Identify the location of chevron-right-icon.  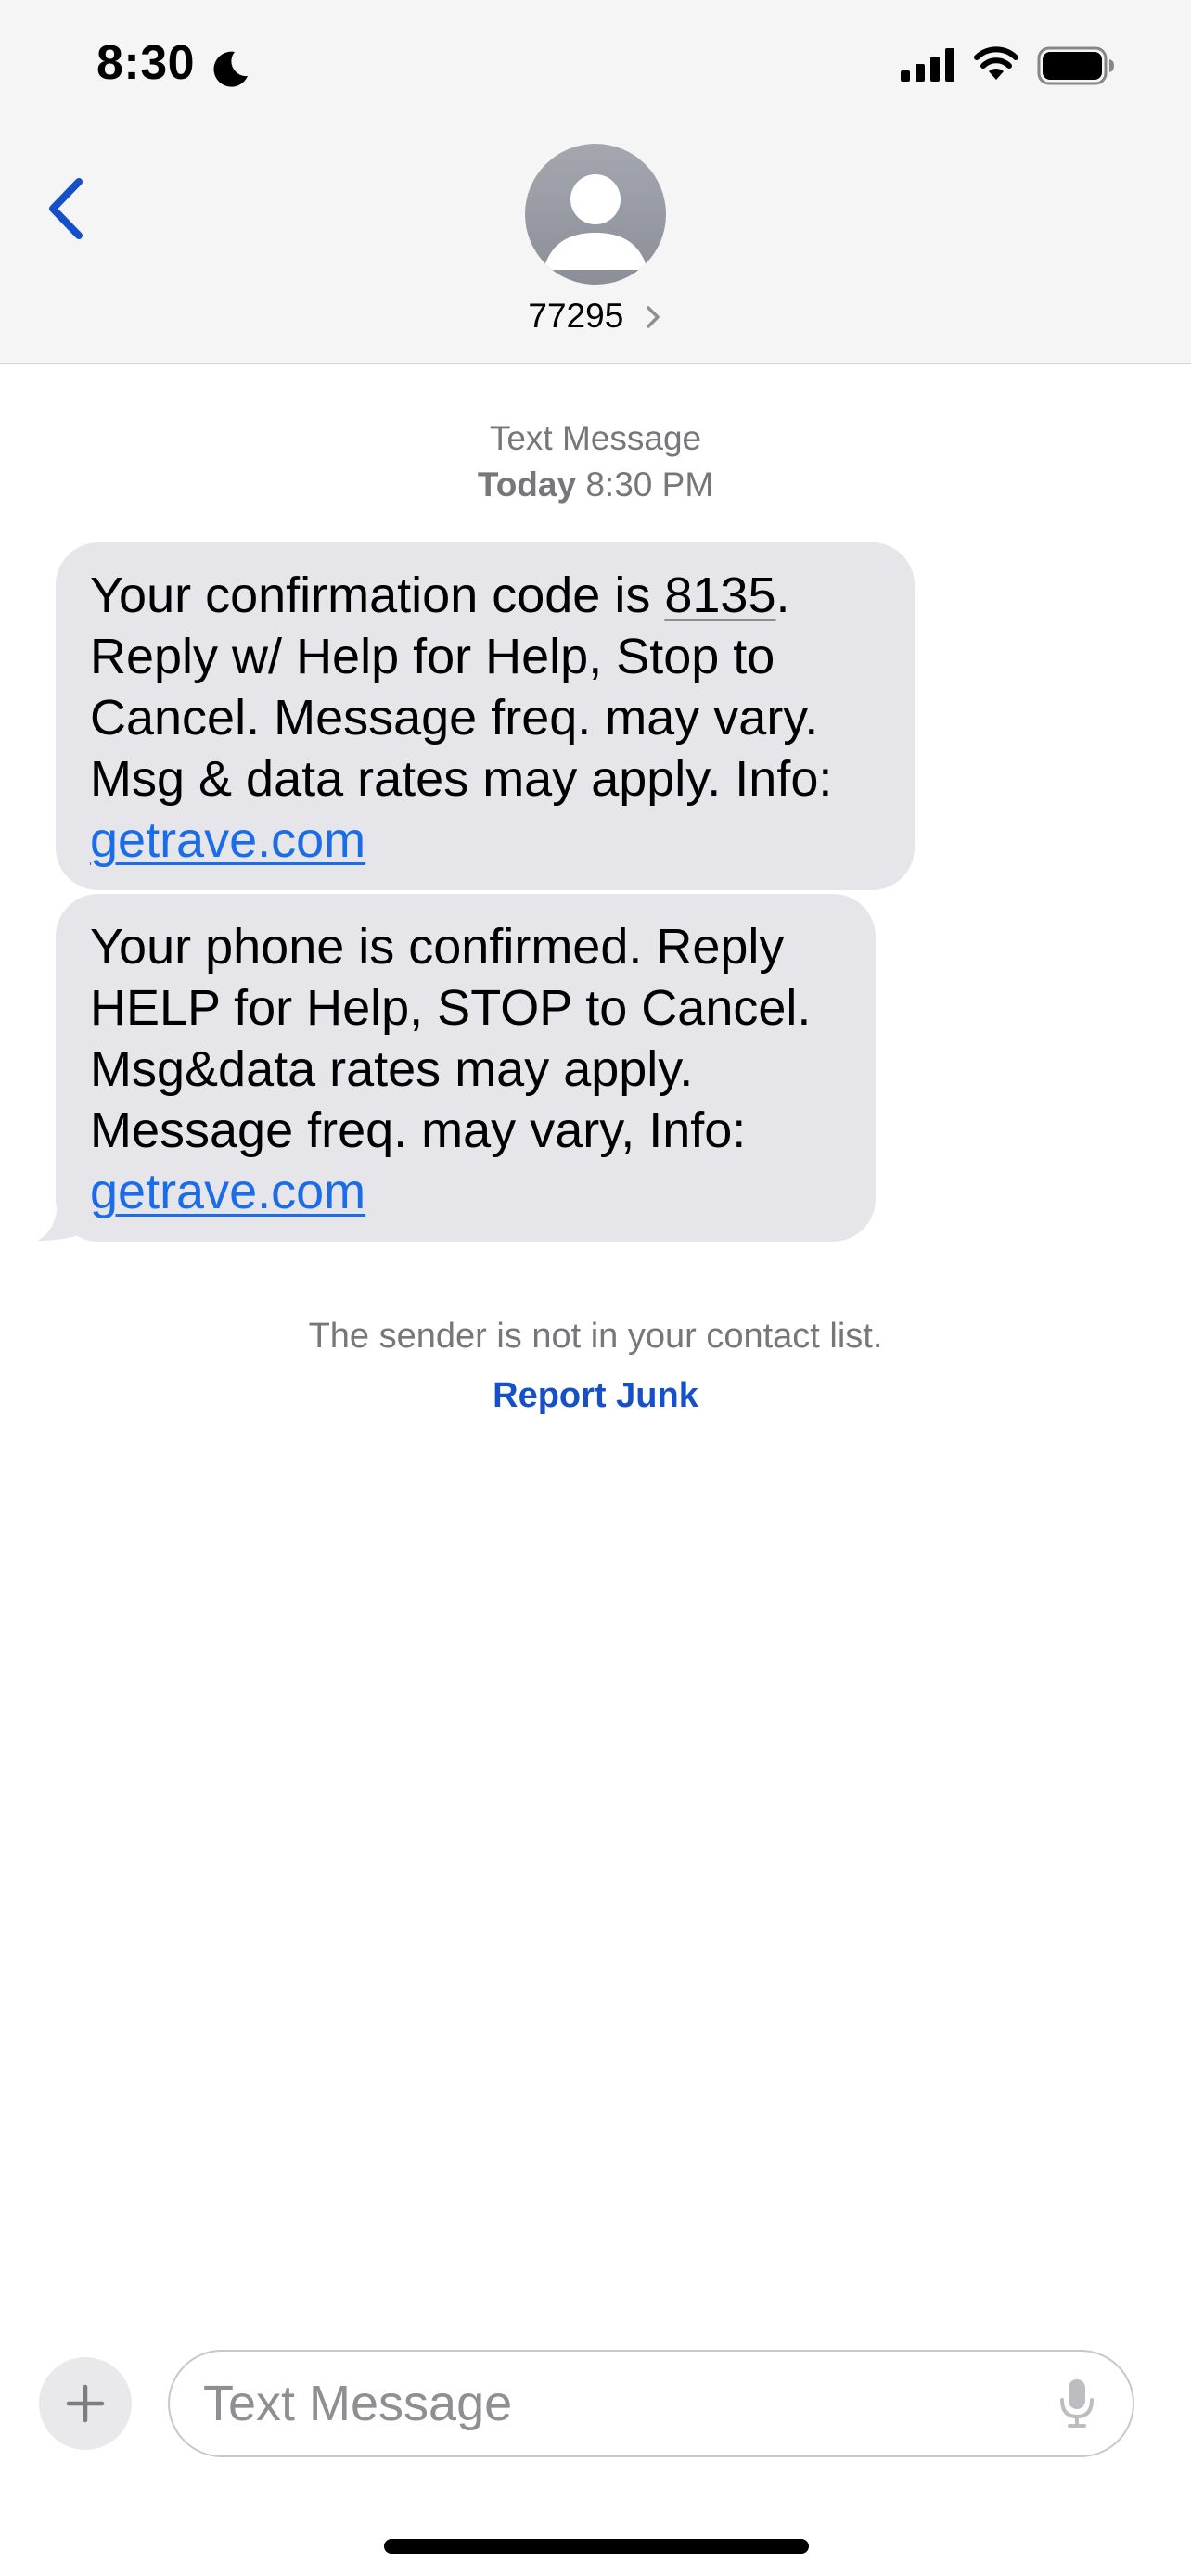
(653, 317).